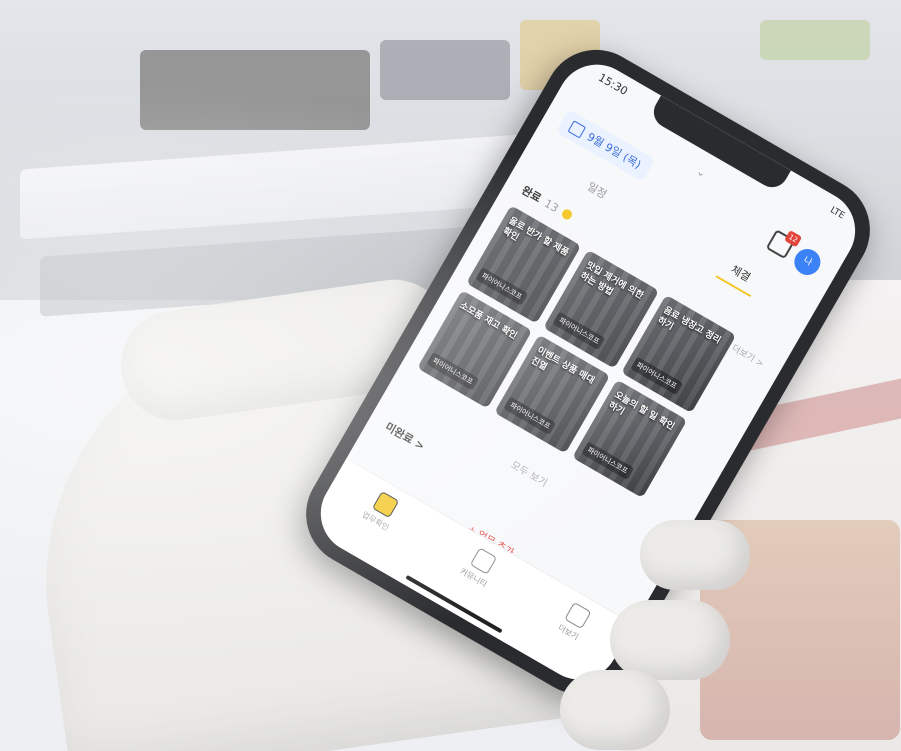  I want to click on done-count: 13, so click(551, 205).